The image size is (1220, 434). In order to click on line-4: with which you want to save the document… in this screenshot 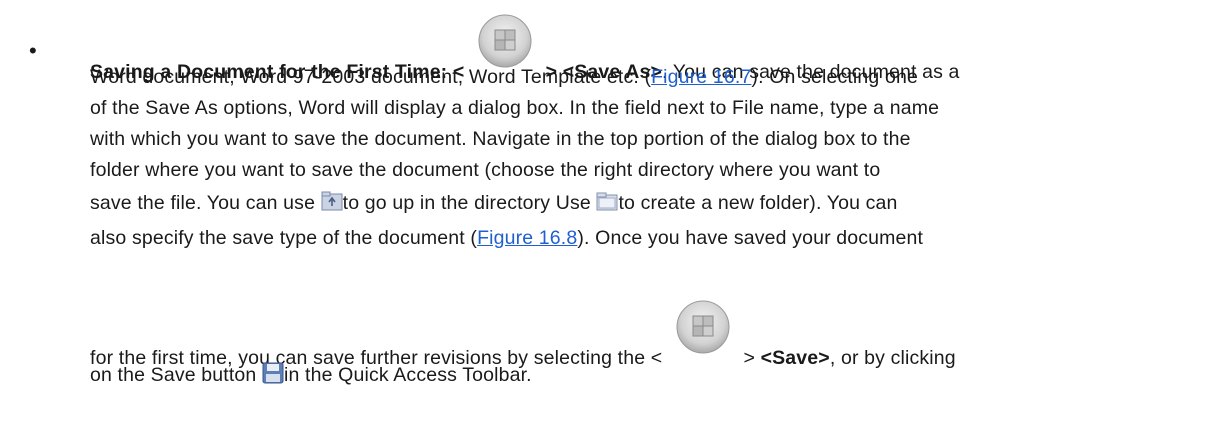, I will do `click(500, 139)`.